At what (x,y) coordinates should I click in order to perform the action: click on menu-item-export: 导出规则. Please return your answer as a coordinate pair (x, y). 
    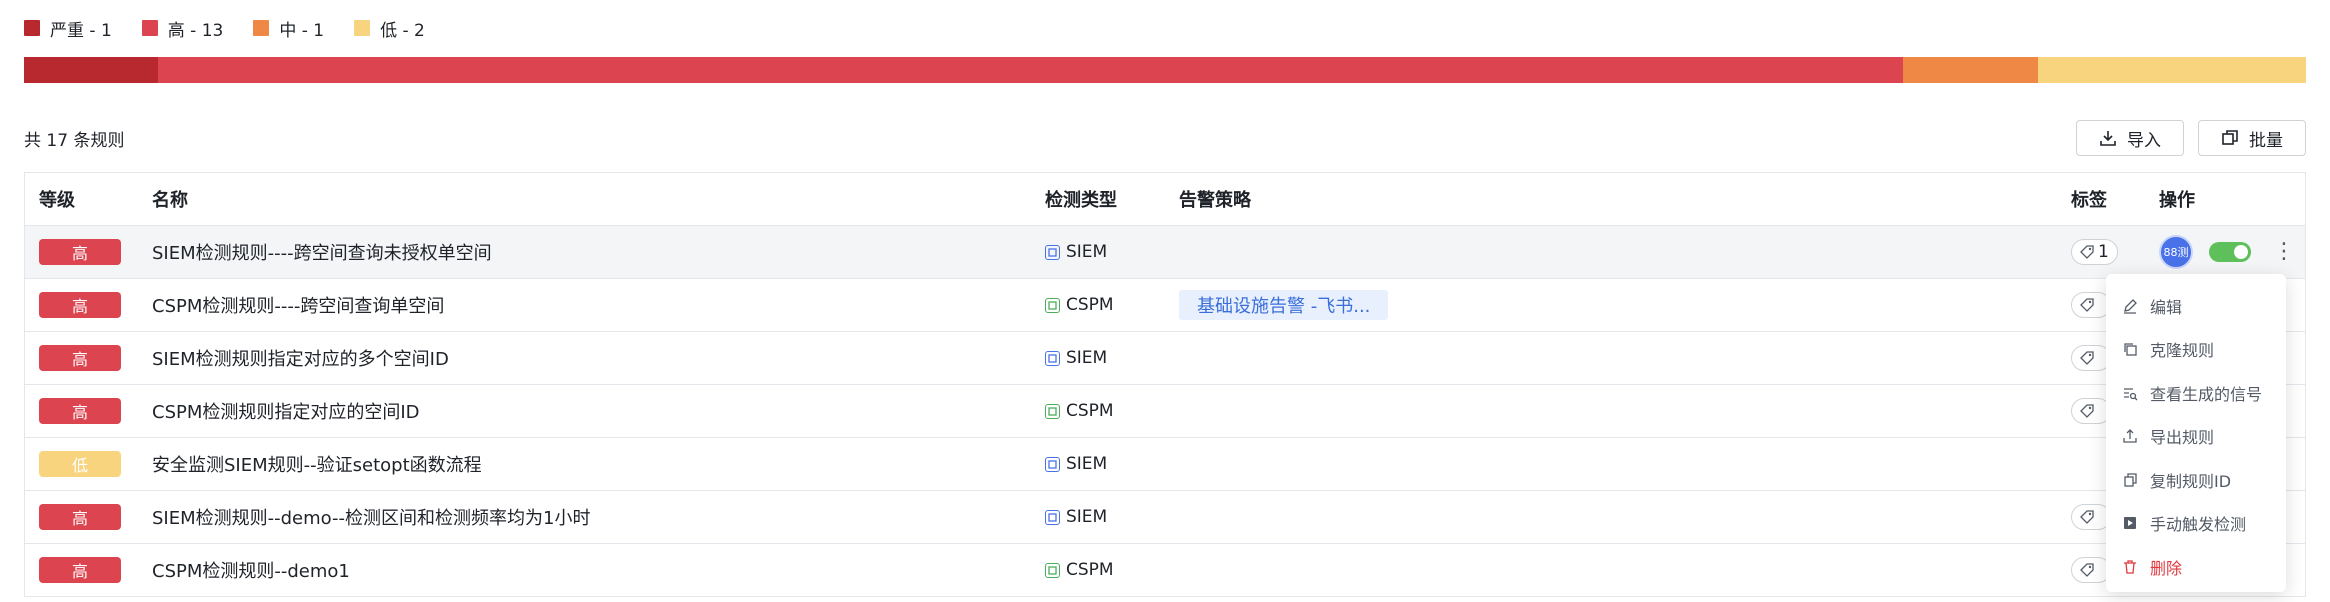
    Looking at the image, I should click on (2196, 437).